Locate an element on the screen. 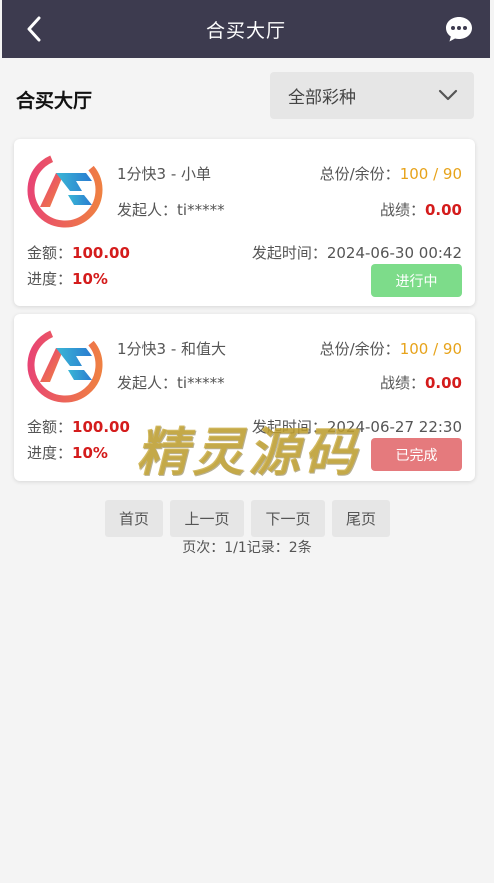  first-page-button: 首页 is located at coordinates (134, 518).